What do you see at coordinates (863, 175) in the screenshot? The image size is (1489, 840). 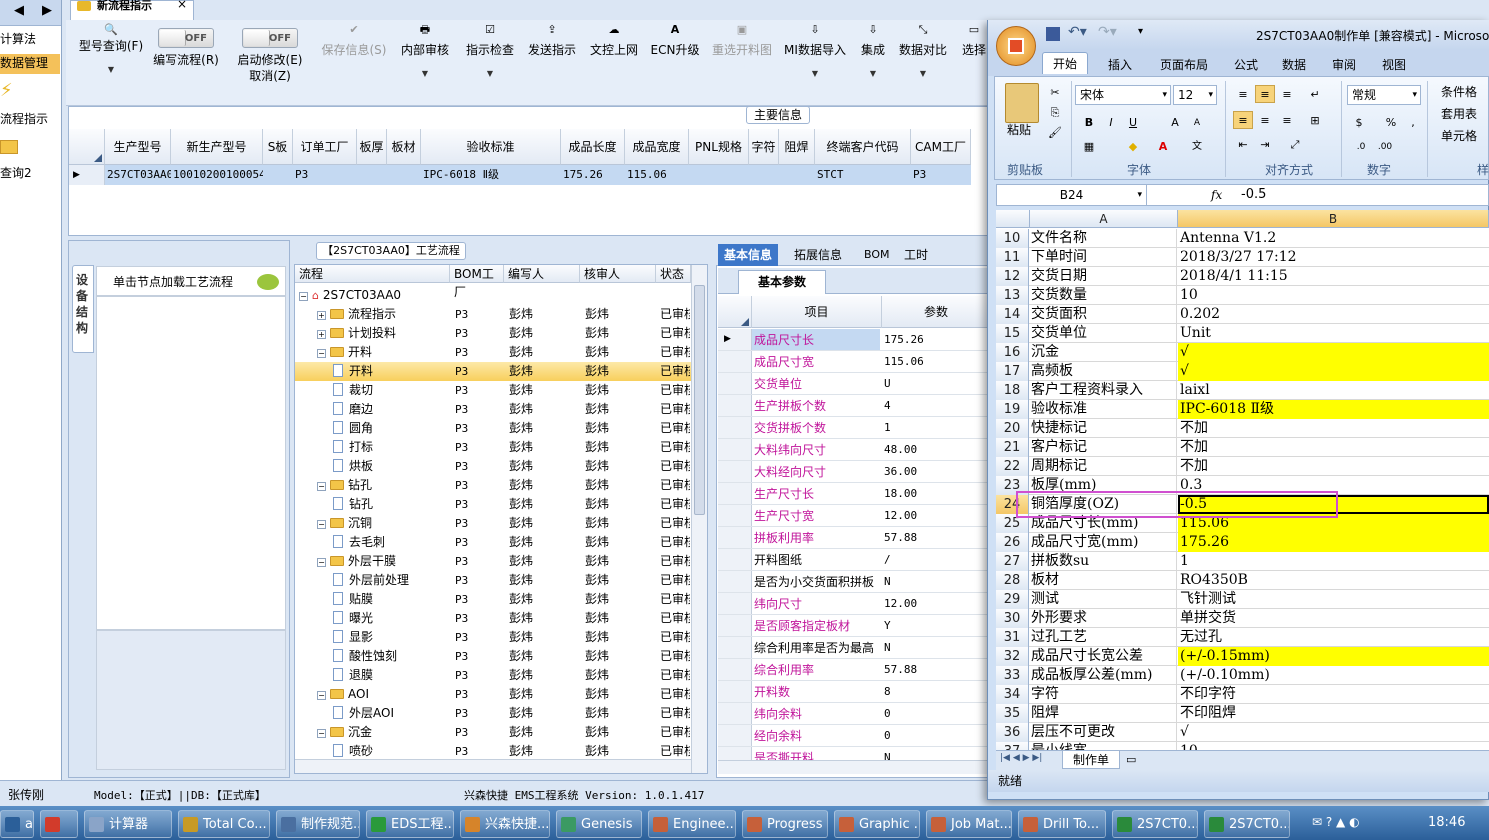 I see `main-row-cell: STCT` at bounding box center [863, 175].